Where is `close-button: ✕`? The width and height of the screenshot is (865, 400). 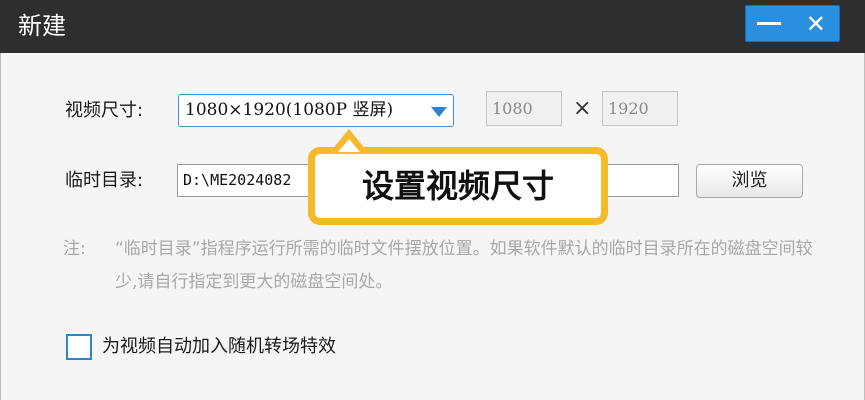 close-button: ✕ is located at coordinates (816, 23).